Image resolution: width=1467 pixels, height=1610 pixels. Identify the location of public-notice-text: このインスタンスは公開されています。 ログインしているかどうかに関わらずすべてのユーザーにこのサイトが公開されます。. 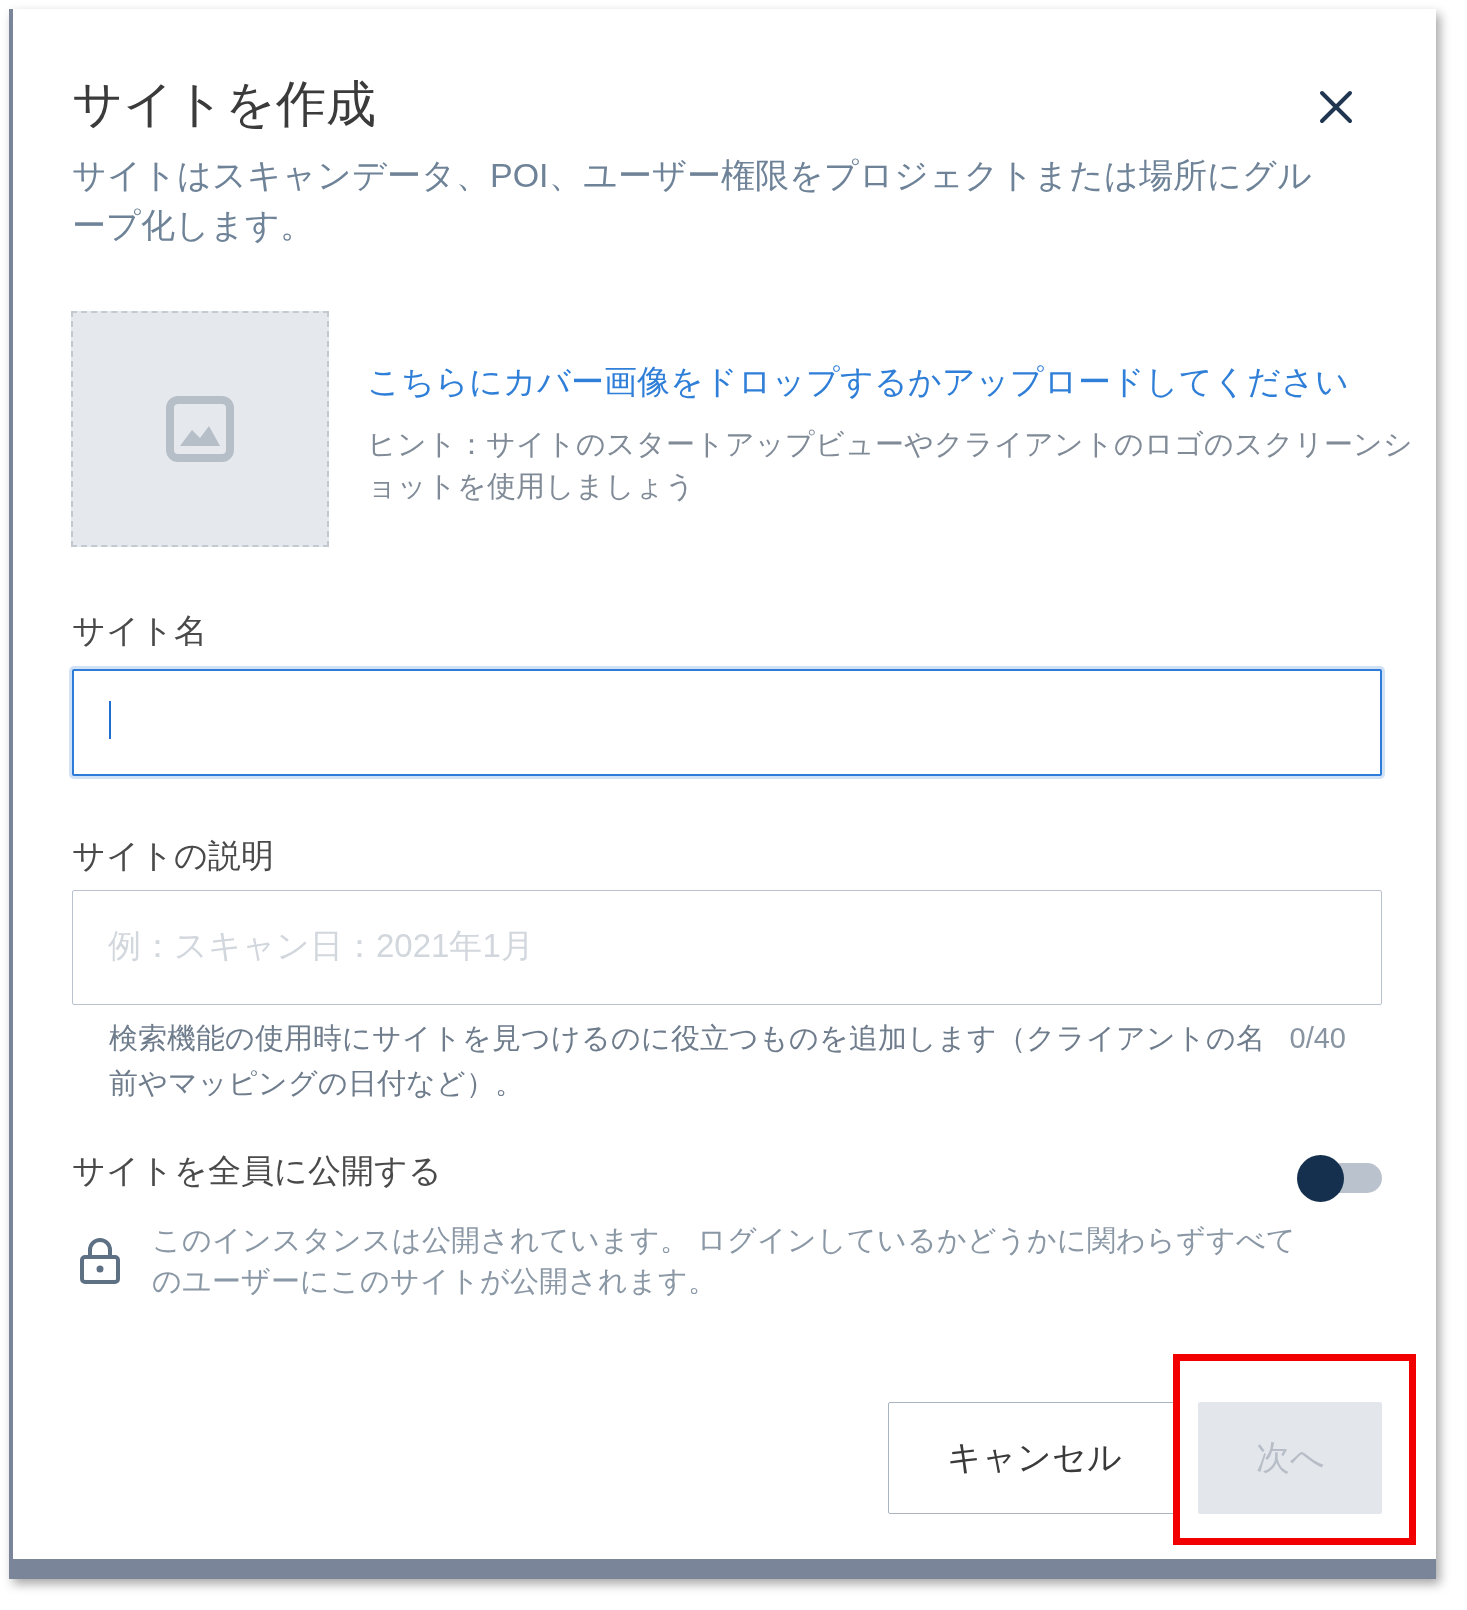
(725, 1261).